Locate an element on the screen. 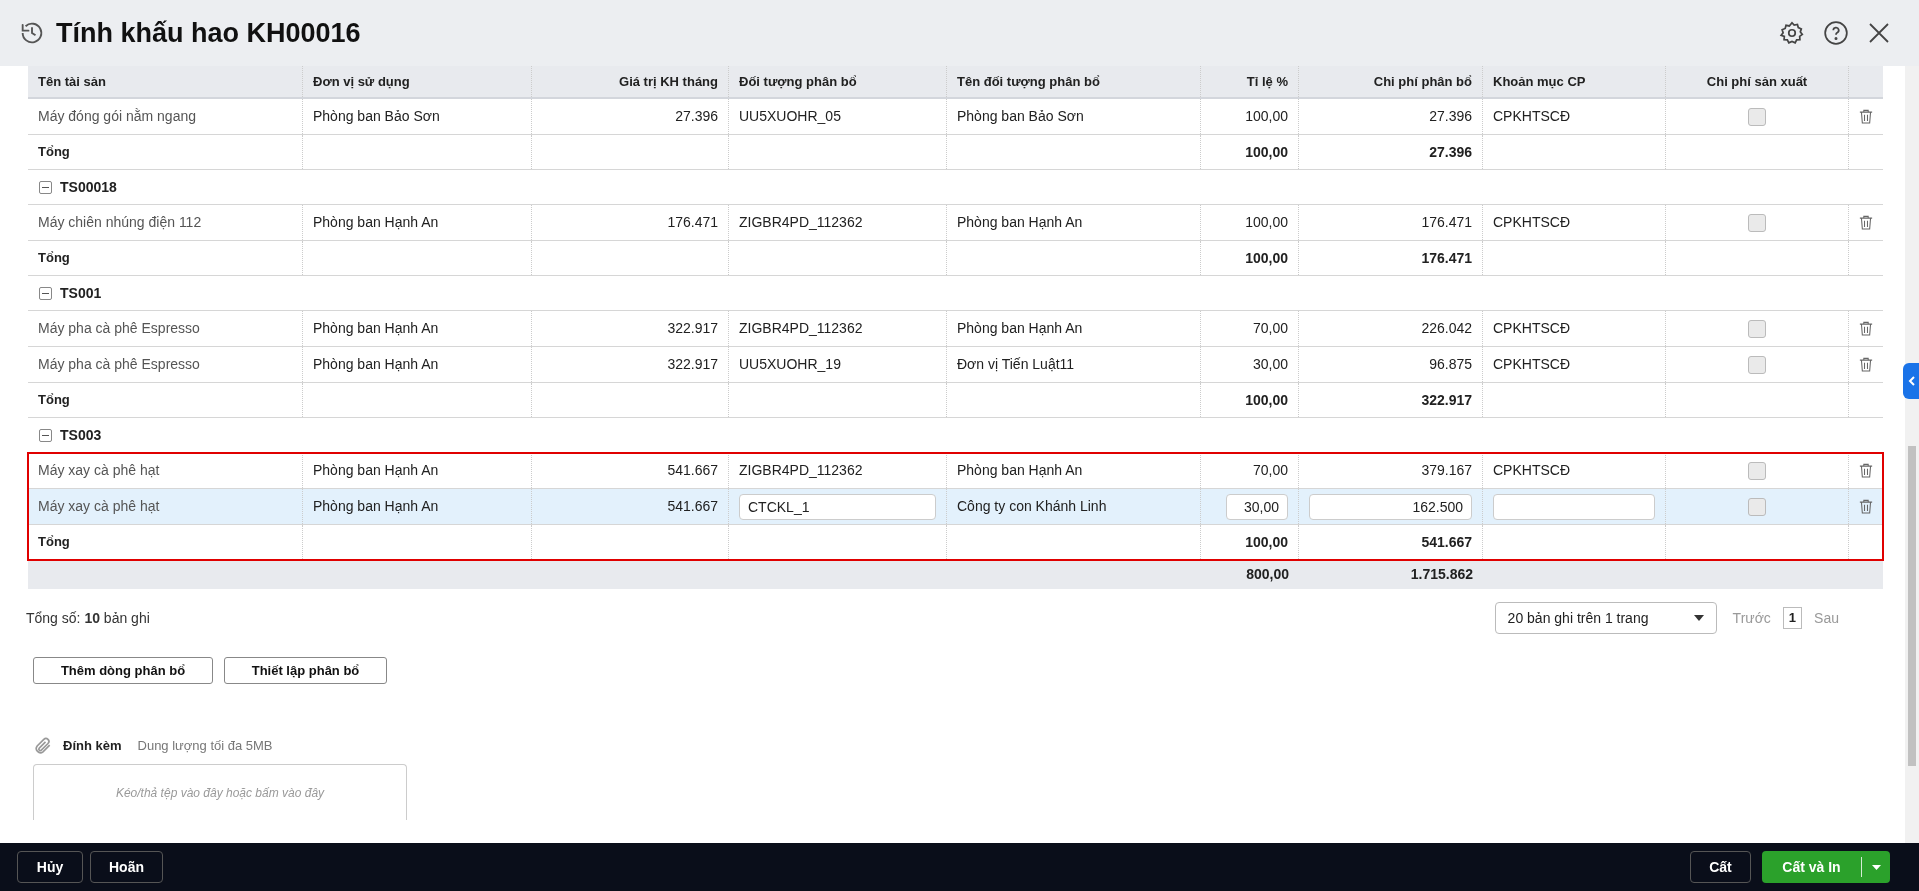 The width and height of the screenshot is (1919, 891). allocated-cost: 226.042 is located at coordinates (1446, 328).